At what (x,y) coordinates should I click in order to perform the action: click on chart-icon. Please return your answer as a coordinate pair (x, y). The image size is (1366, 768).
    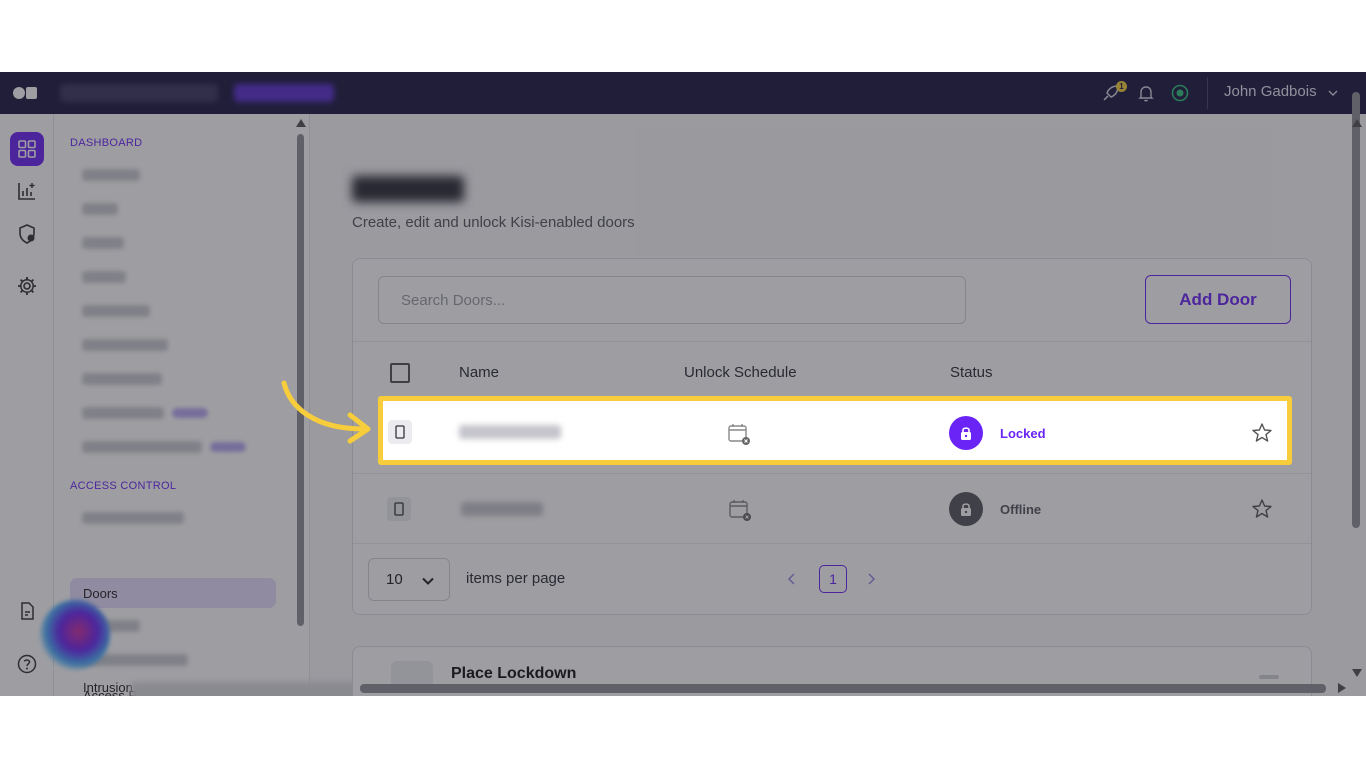
    Looking at the image, I should click on (26, 191).